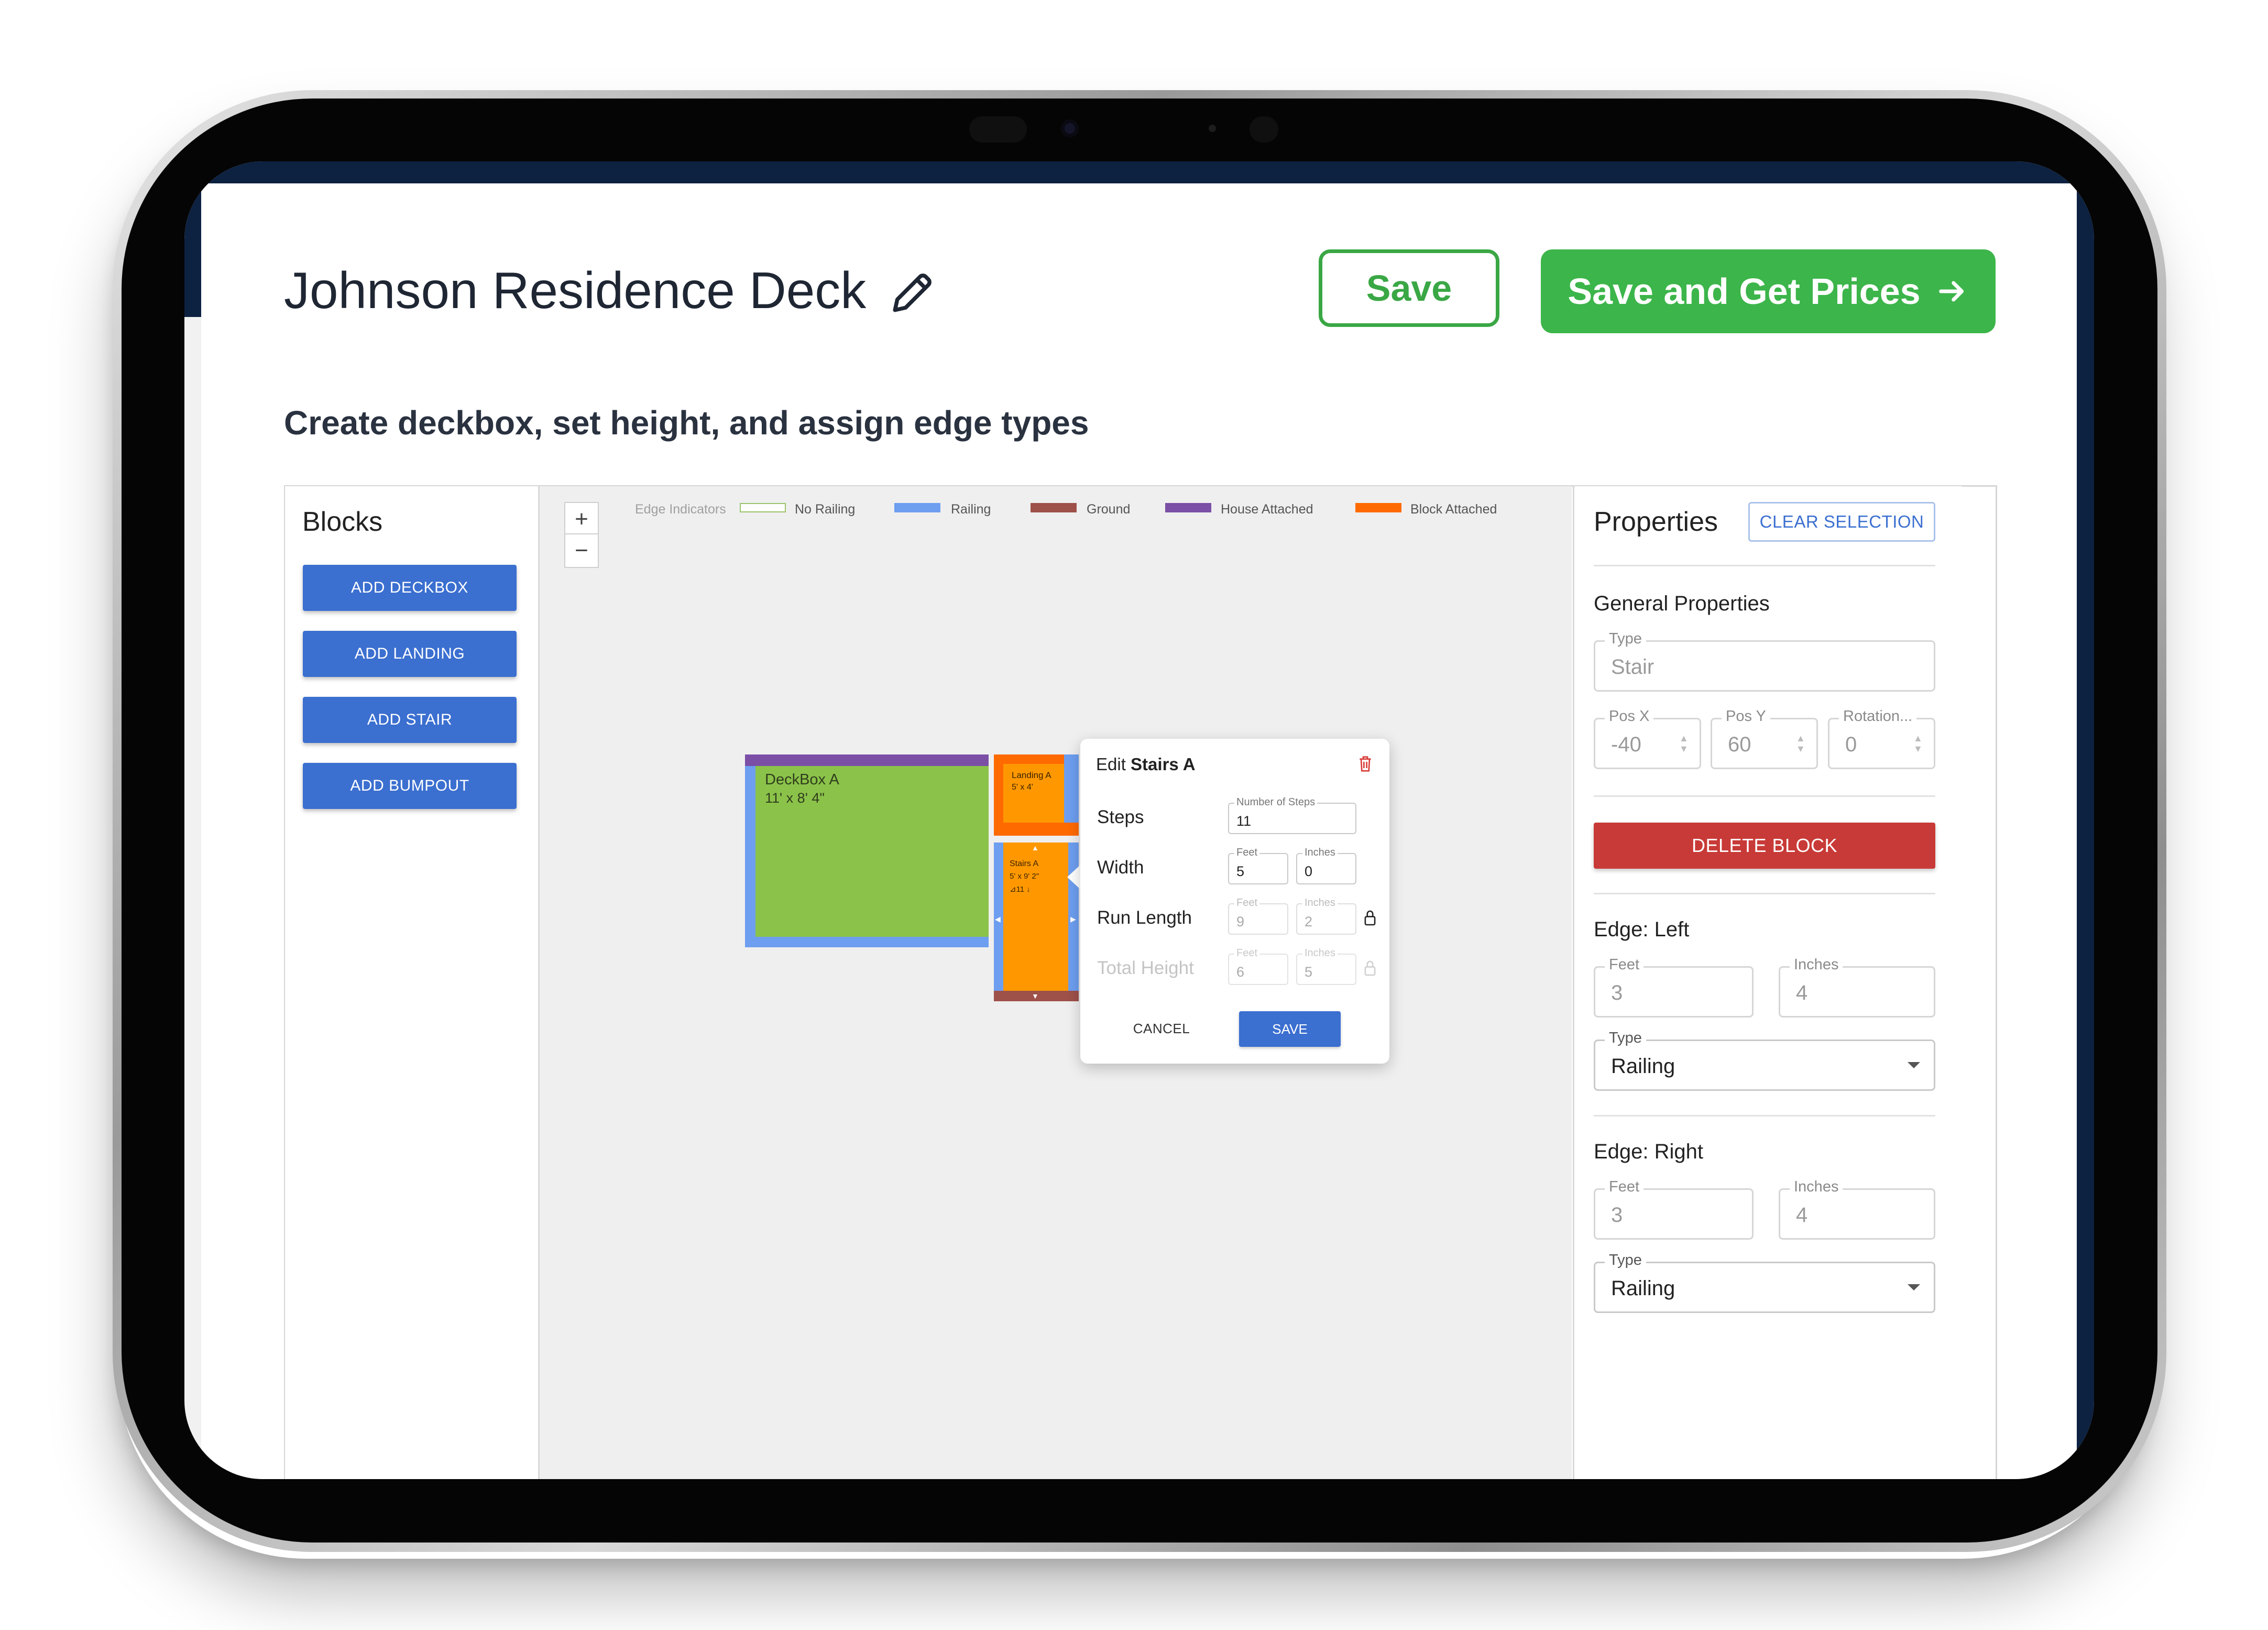 The width and height of the screenshot is (2268, 1630). Describe the element at coordinates (410, 588) in the screenshot. I see `add-deckbox-button: ADD DECKBOX` at that location.